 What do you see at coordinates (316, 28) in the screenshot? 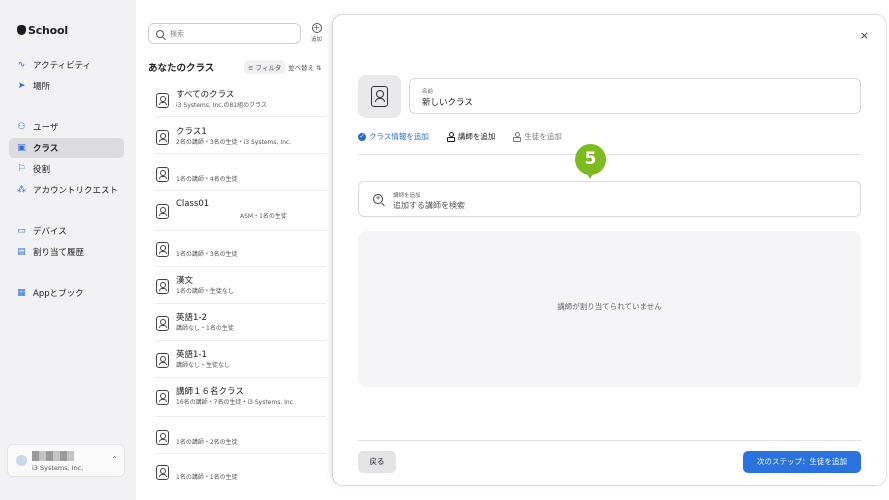
I see `plus-icon: +` at bounding box center [316, 28].